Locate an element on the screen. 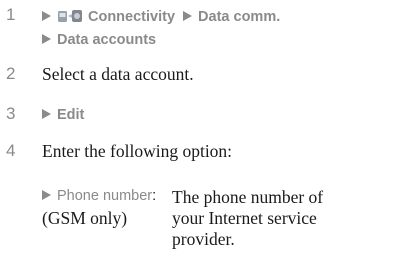 Image resolution: width=404 pixels, height=260 pixels. option-note: (GSM only) is located at coordinates (85, 218).